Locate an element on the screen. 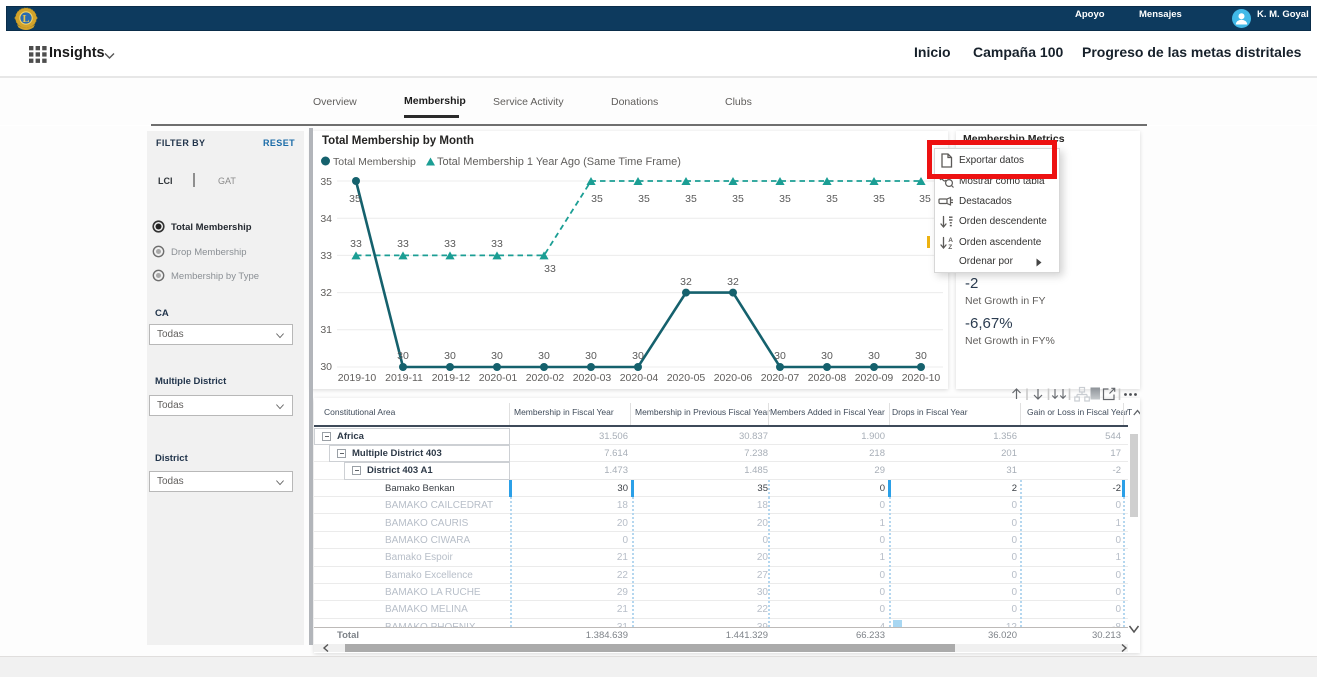 The width and height of the screenshot is (1317, 677). svg-text: 2020-03 is located at coordinates (592, 378).